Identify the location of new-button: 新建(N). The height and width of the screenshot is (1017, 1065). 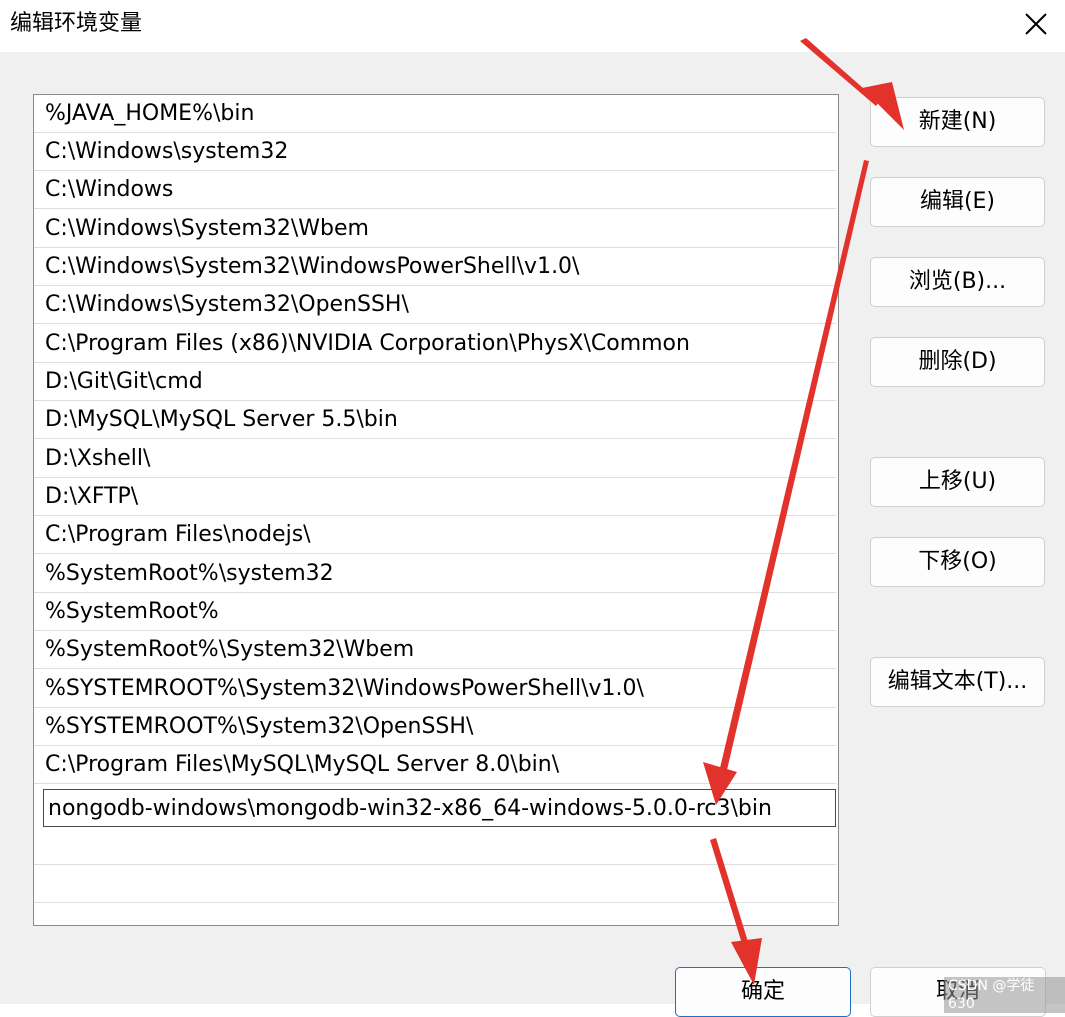
(957, 122).